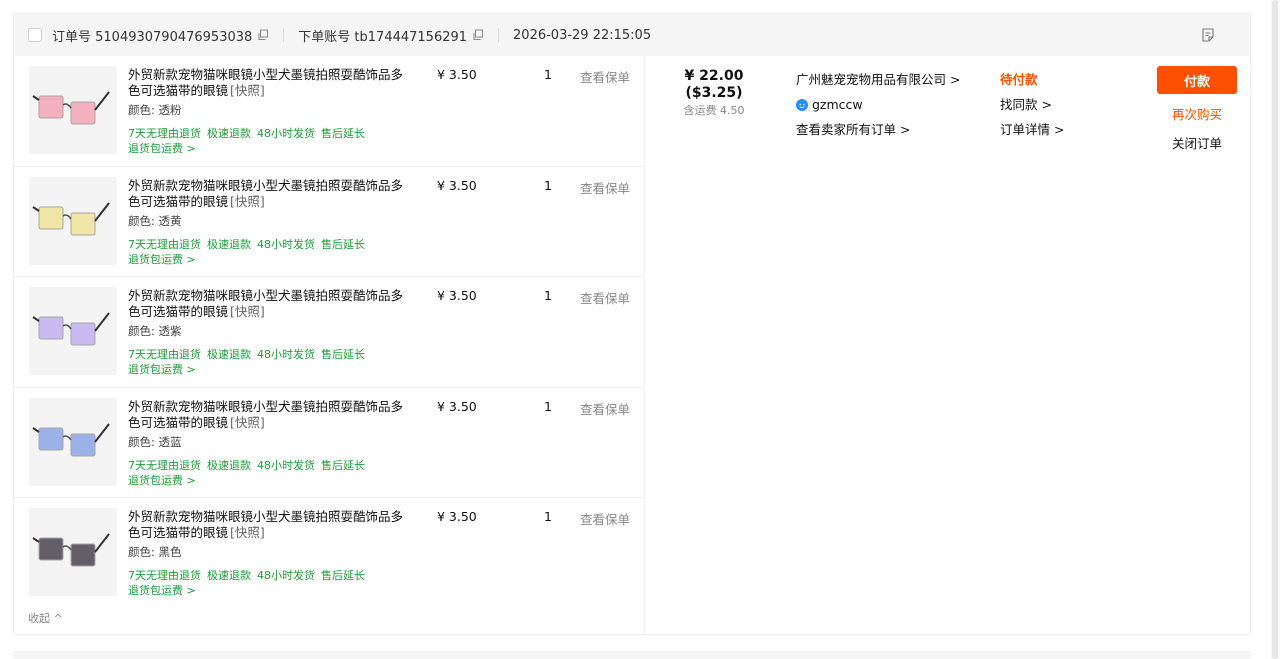  What do you see at coordinates (837, 104) in the screenshot?
I see `seller-wangwang-id: gzmccw` at bounding box center [837, 104].